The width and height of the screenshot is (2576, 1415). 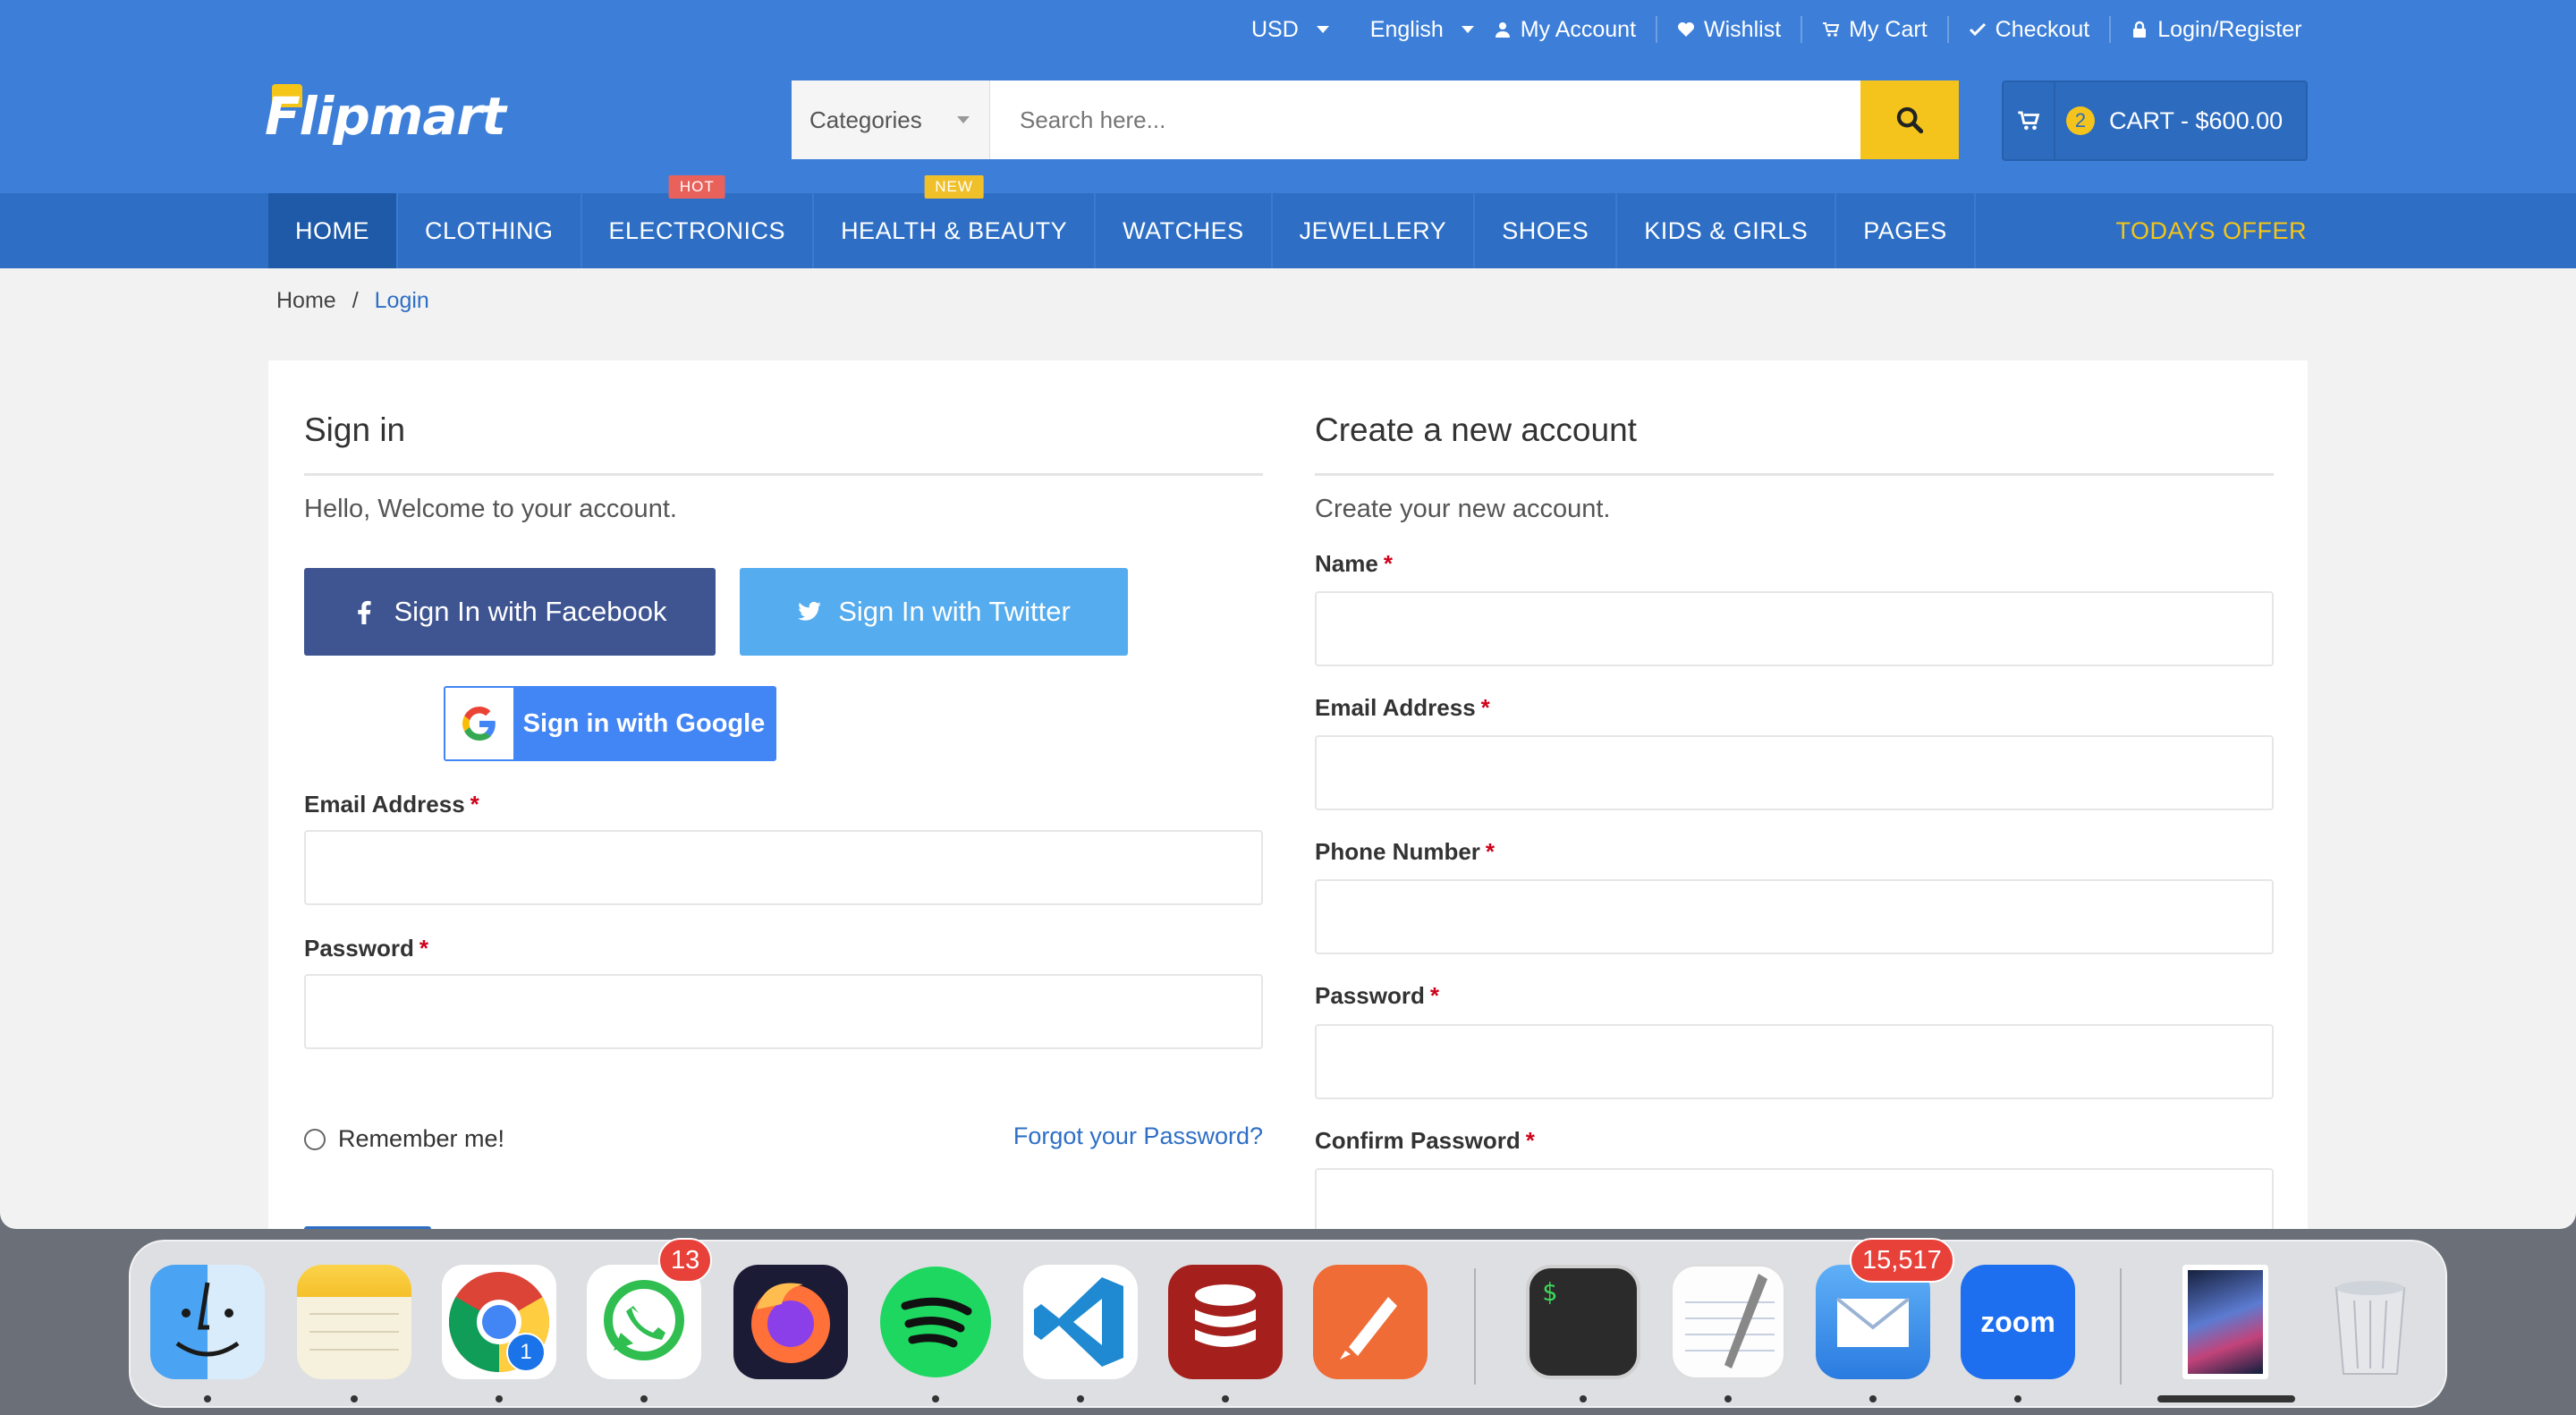 What do you see at coordinates (891, 119) in the screenshot?
I see `category-select: Categories` at bounding box center [891, 119].